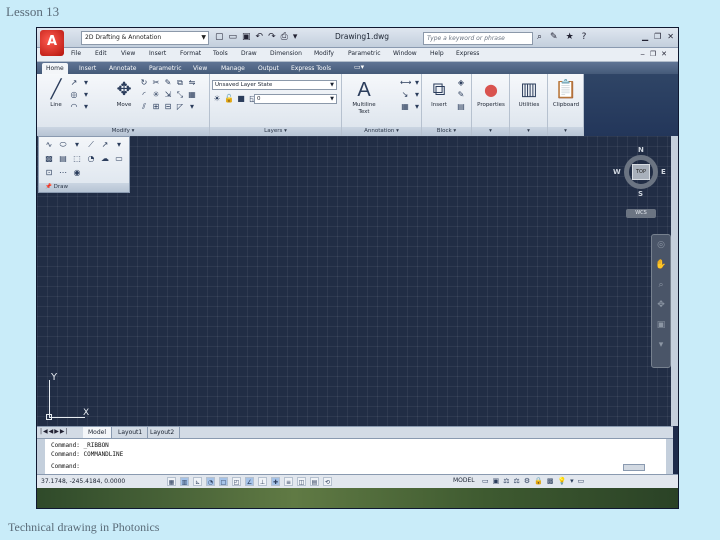  I want to click on properties-button: ● Properties, so click(491, 93).